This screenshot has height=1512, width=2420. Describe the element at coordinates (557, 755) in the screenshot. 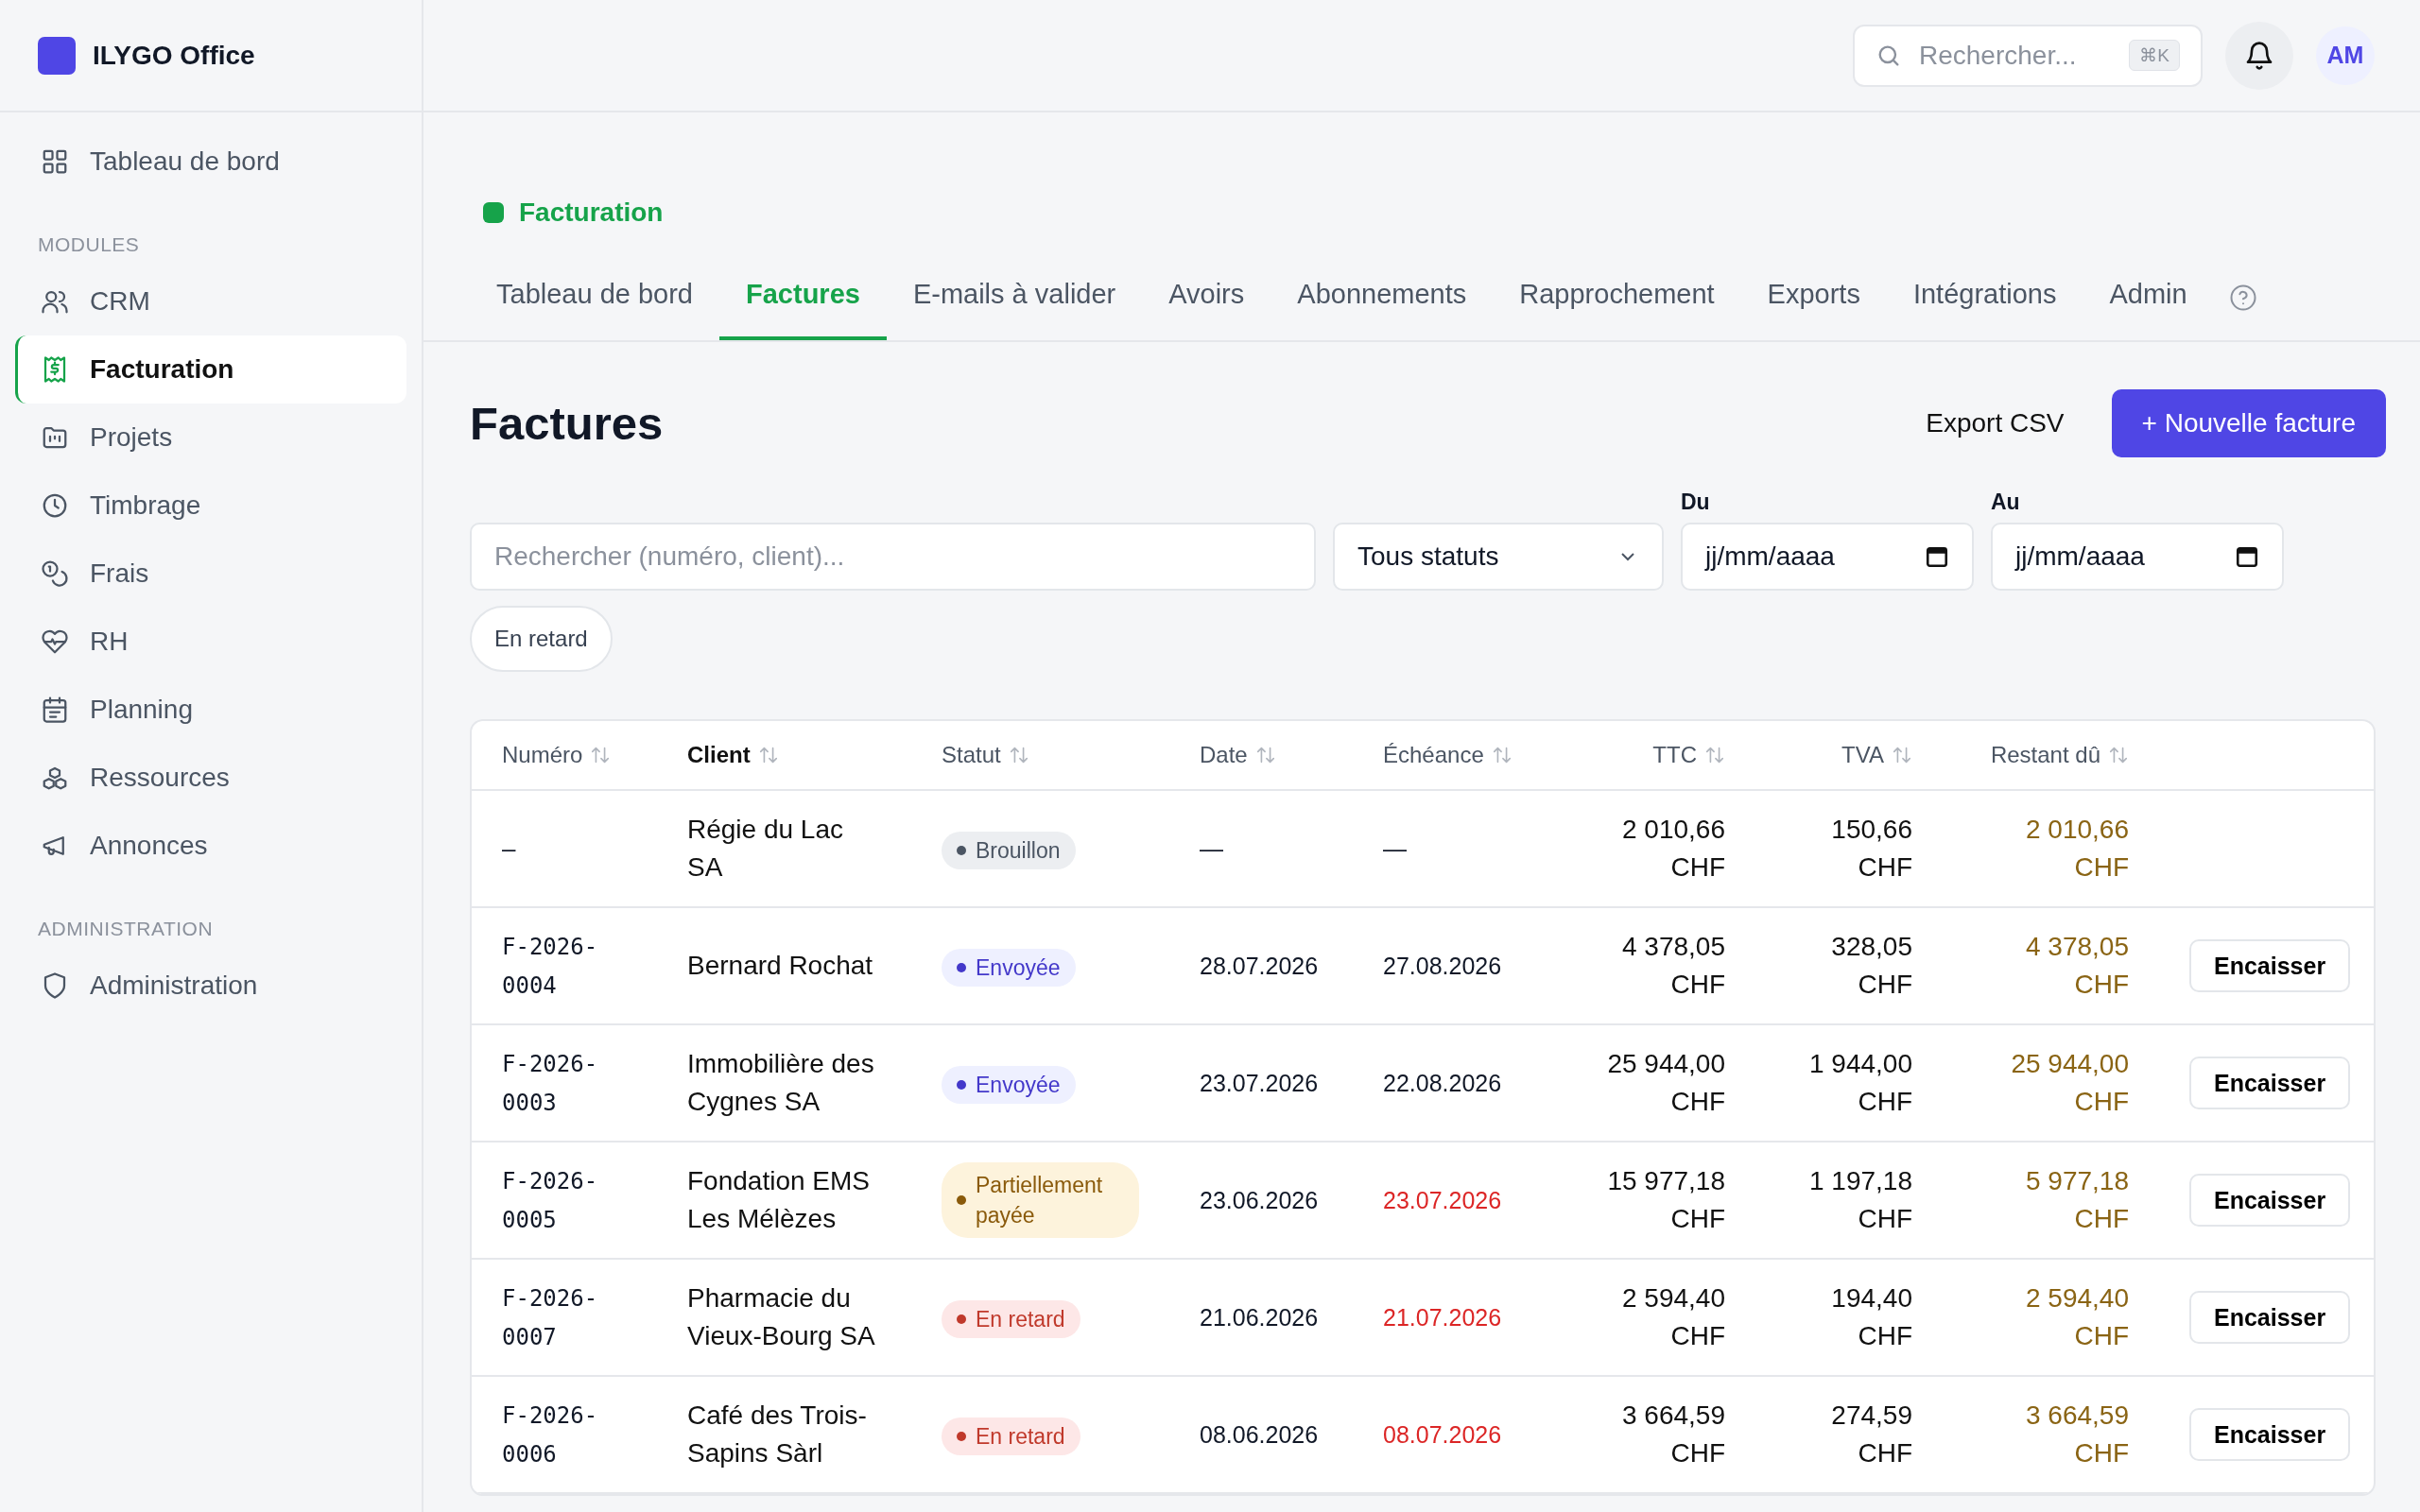

I see `column-header: Numéro` at that location.